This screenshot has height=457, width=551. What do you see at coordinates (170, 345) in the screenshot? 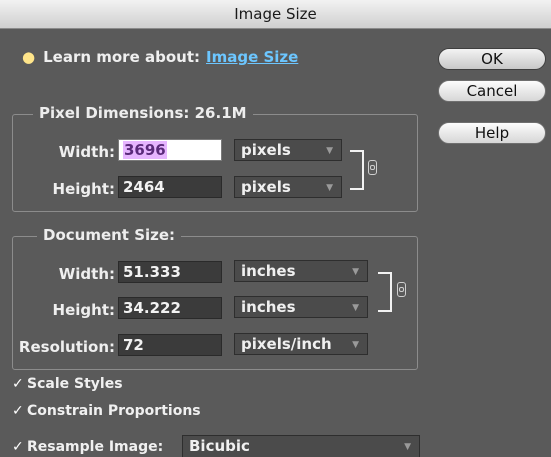
I see `resolution-field: 72` at bounding box center [170, 345].